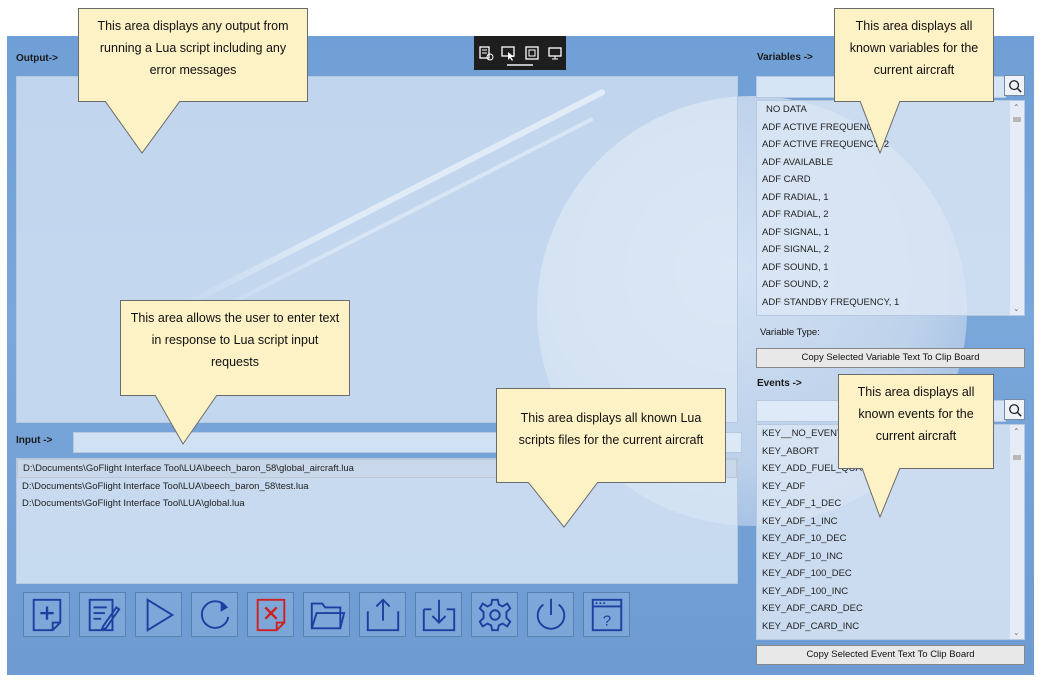  Describe the element at coordinates (890, 163) in the screenshot. I see `variable-item: ADF AVAILABLE` at that location.